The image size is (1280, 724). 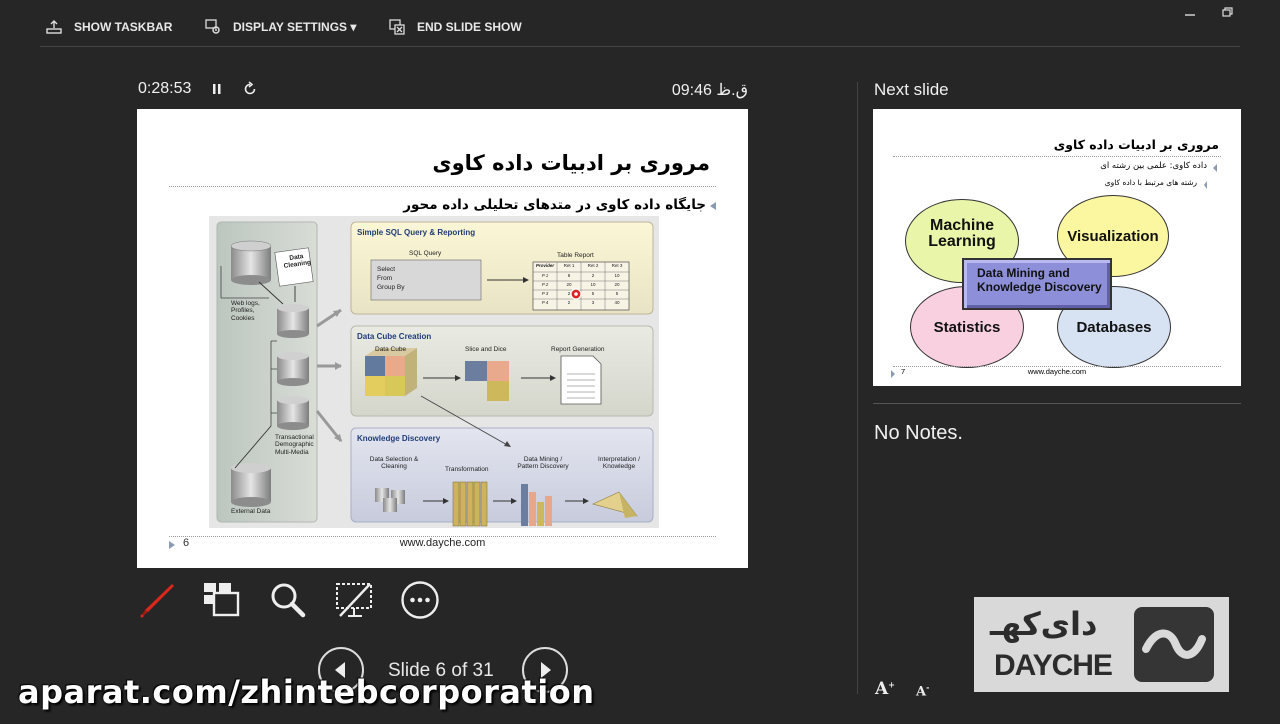 I want to click on pause-timer-button, so click(x=217, y=91).